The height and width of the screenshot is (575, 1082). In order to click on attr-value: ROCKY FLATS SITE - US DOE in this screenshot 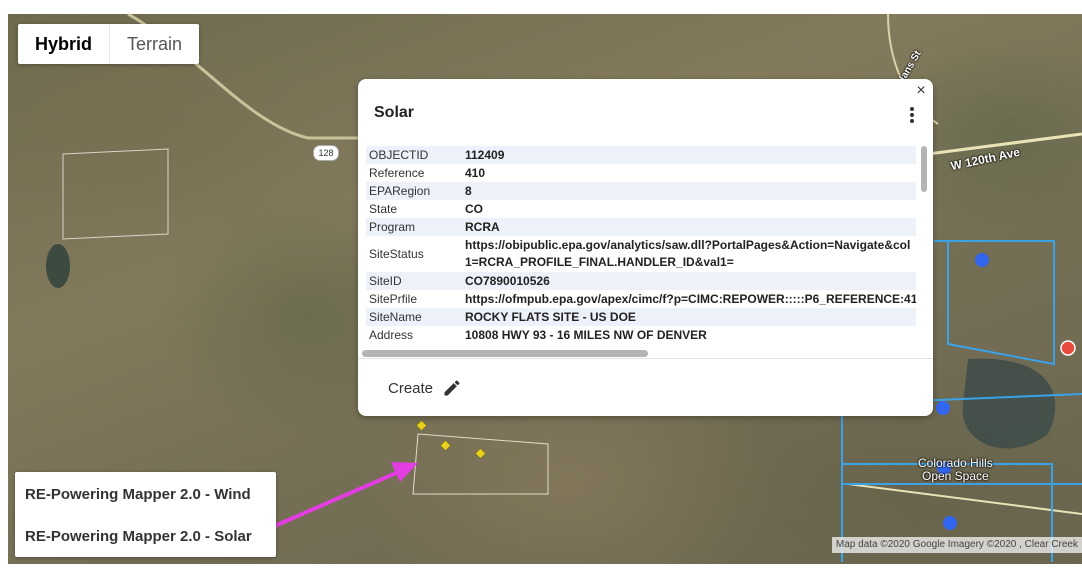, I will do `click(689, 317)`.